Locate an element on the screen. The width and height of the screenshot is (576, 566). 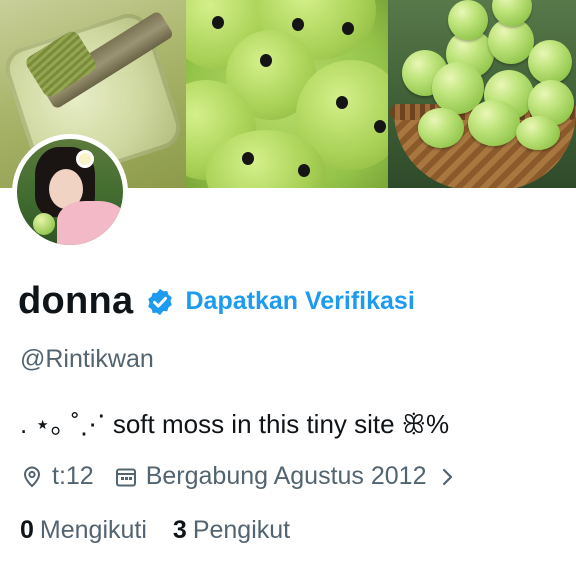
followers-count: 3 is located at coordinates (179, 530).